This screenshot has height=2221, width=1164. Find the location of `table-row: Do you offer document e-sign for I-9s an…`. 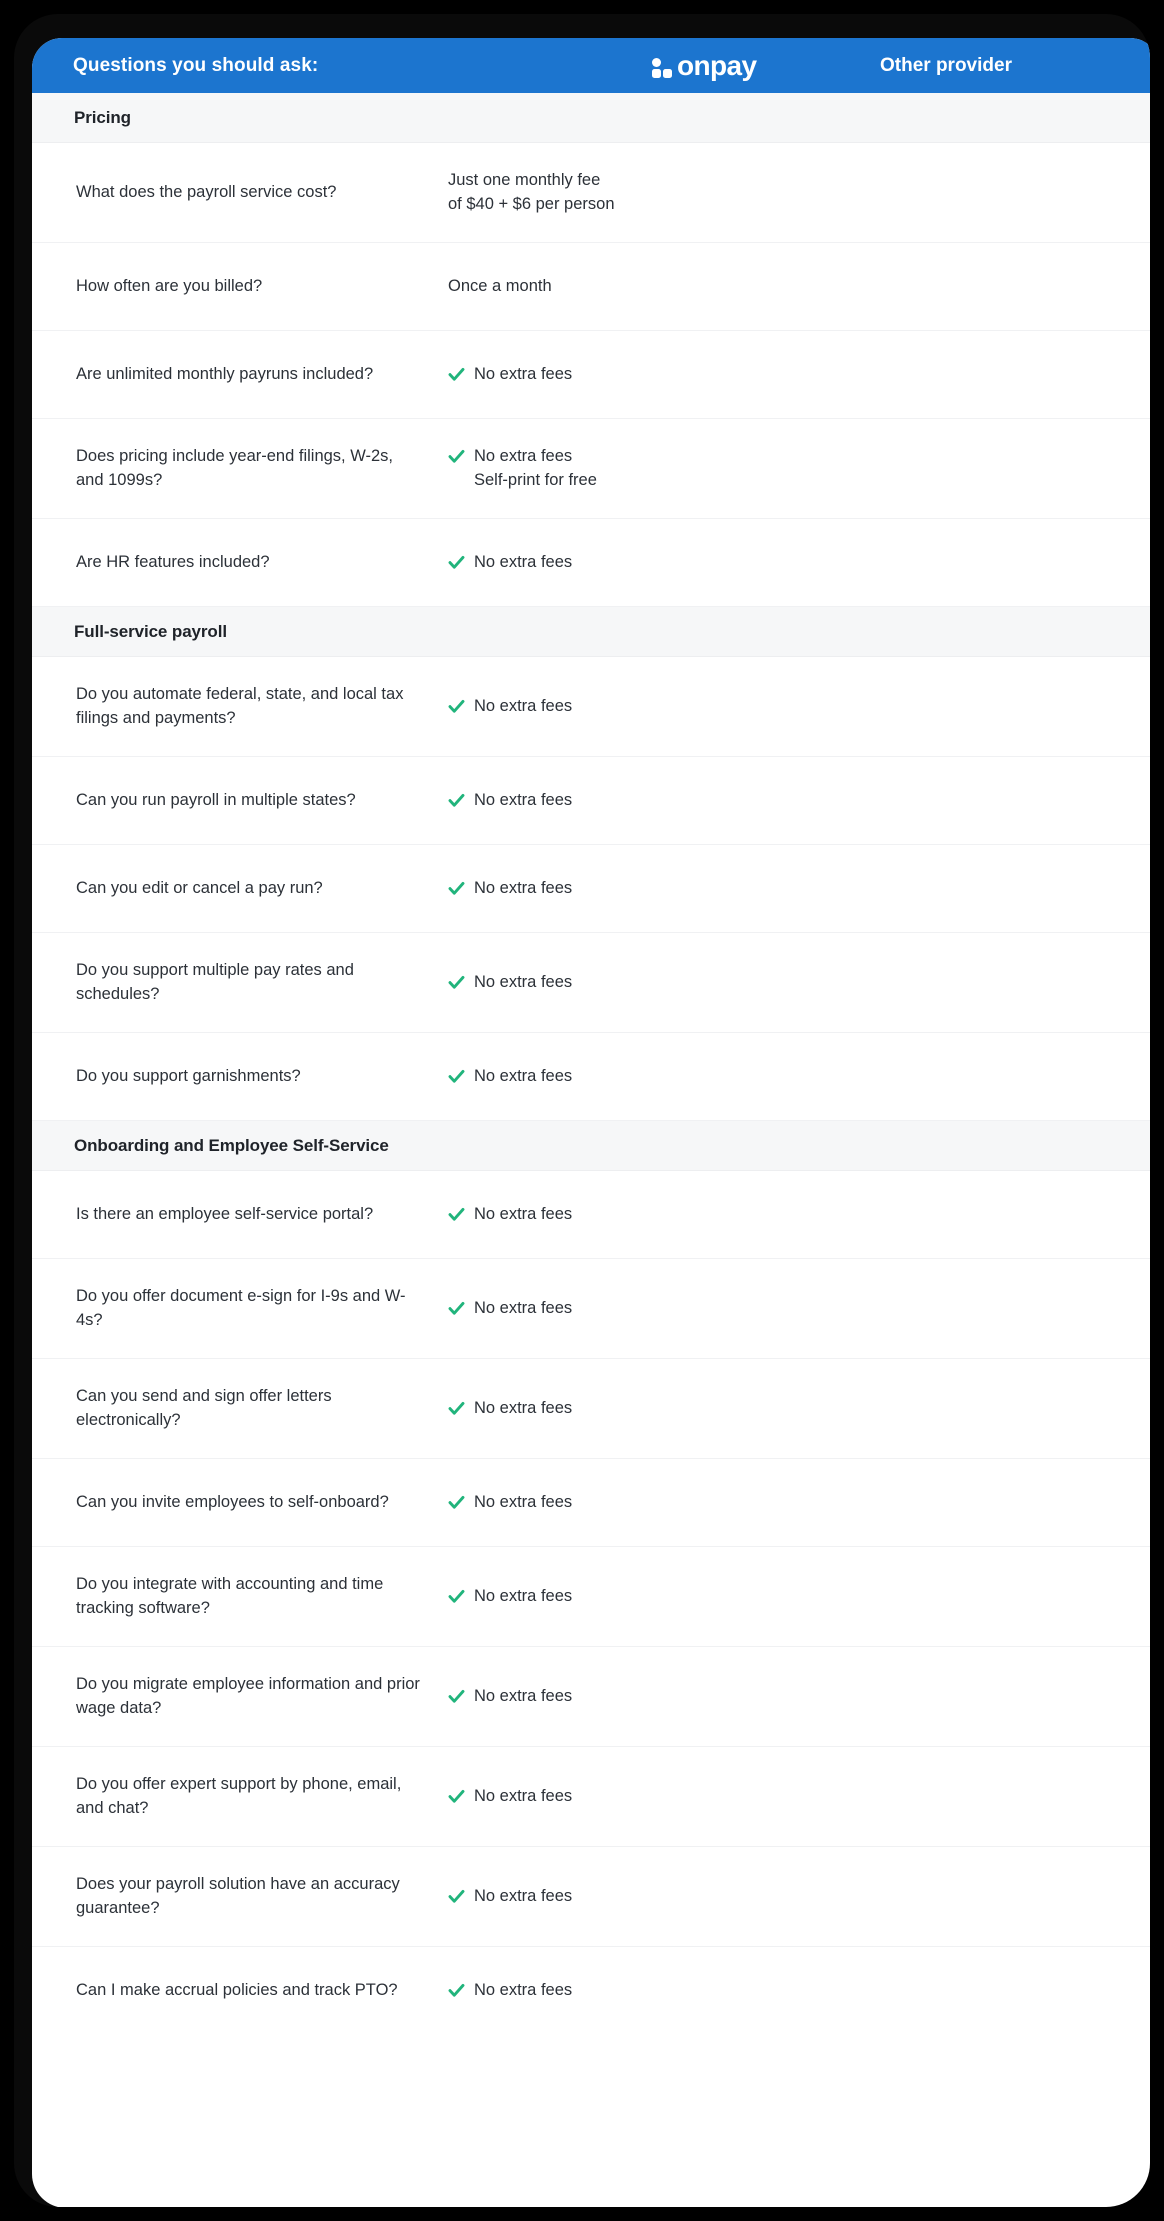

table-row: Do you offer document e-sign for I-9s an… is located at coordinates (591, 1309).